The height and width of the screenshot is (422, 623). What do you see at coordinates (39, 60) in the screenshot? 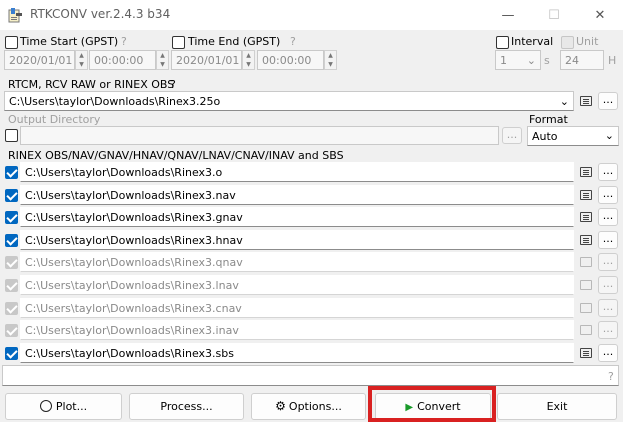
I see `time-start-date-field: 2020/01/01` at bounding box center [39, 60].